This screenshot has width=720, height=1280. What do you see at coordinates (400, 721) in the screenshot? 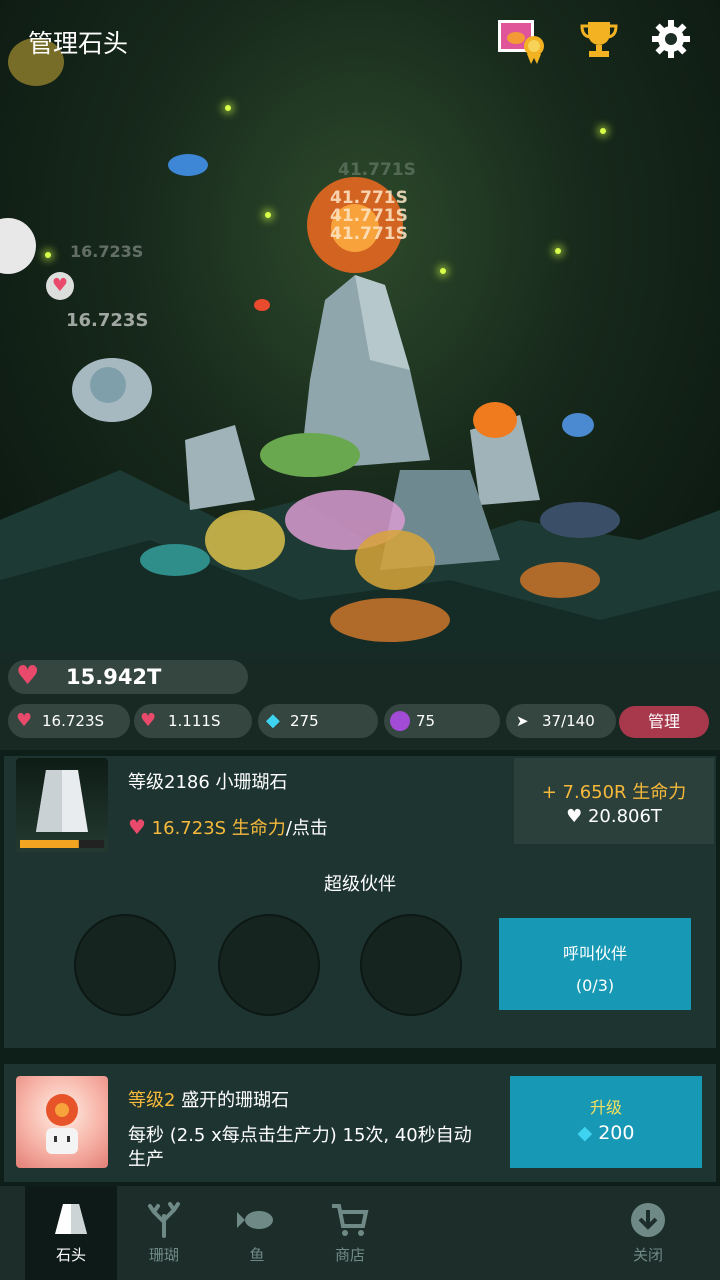
I see `purple-orb-icon` at bounding box center [400, 721].